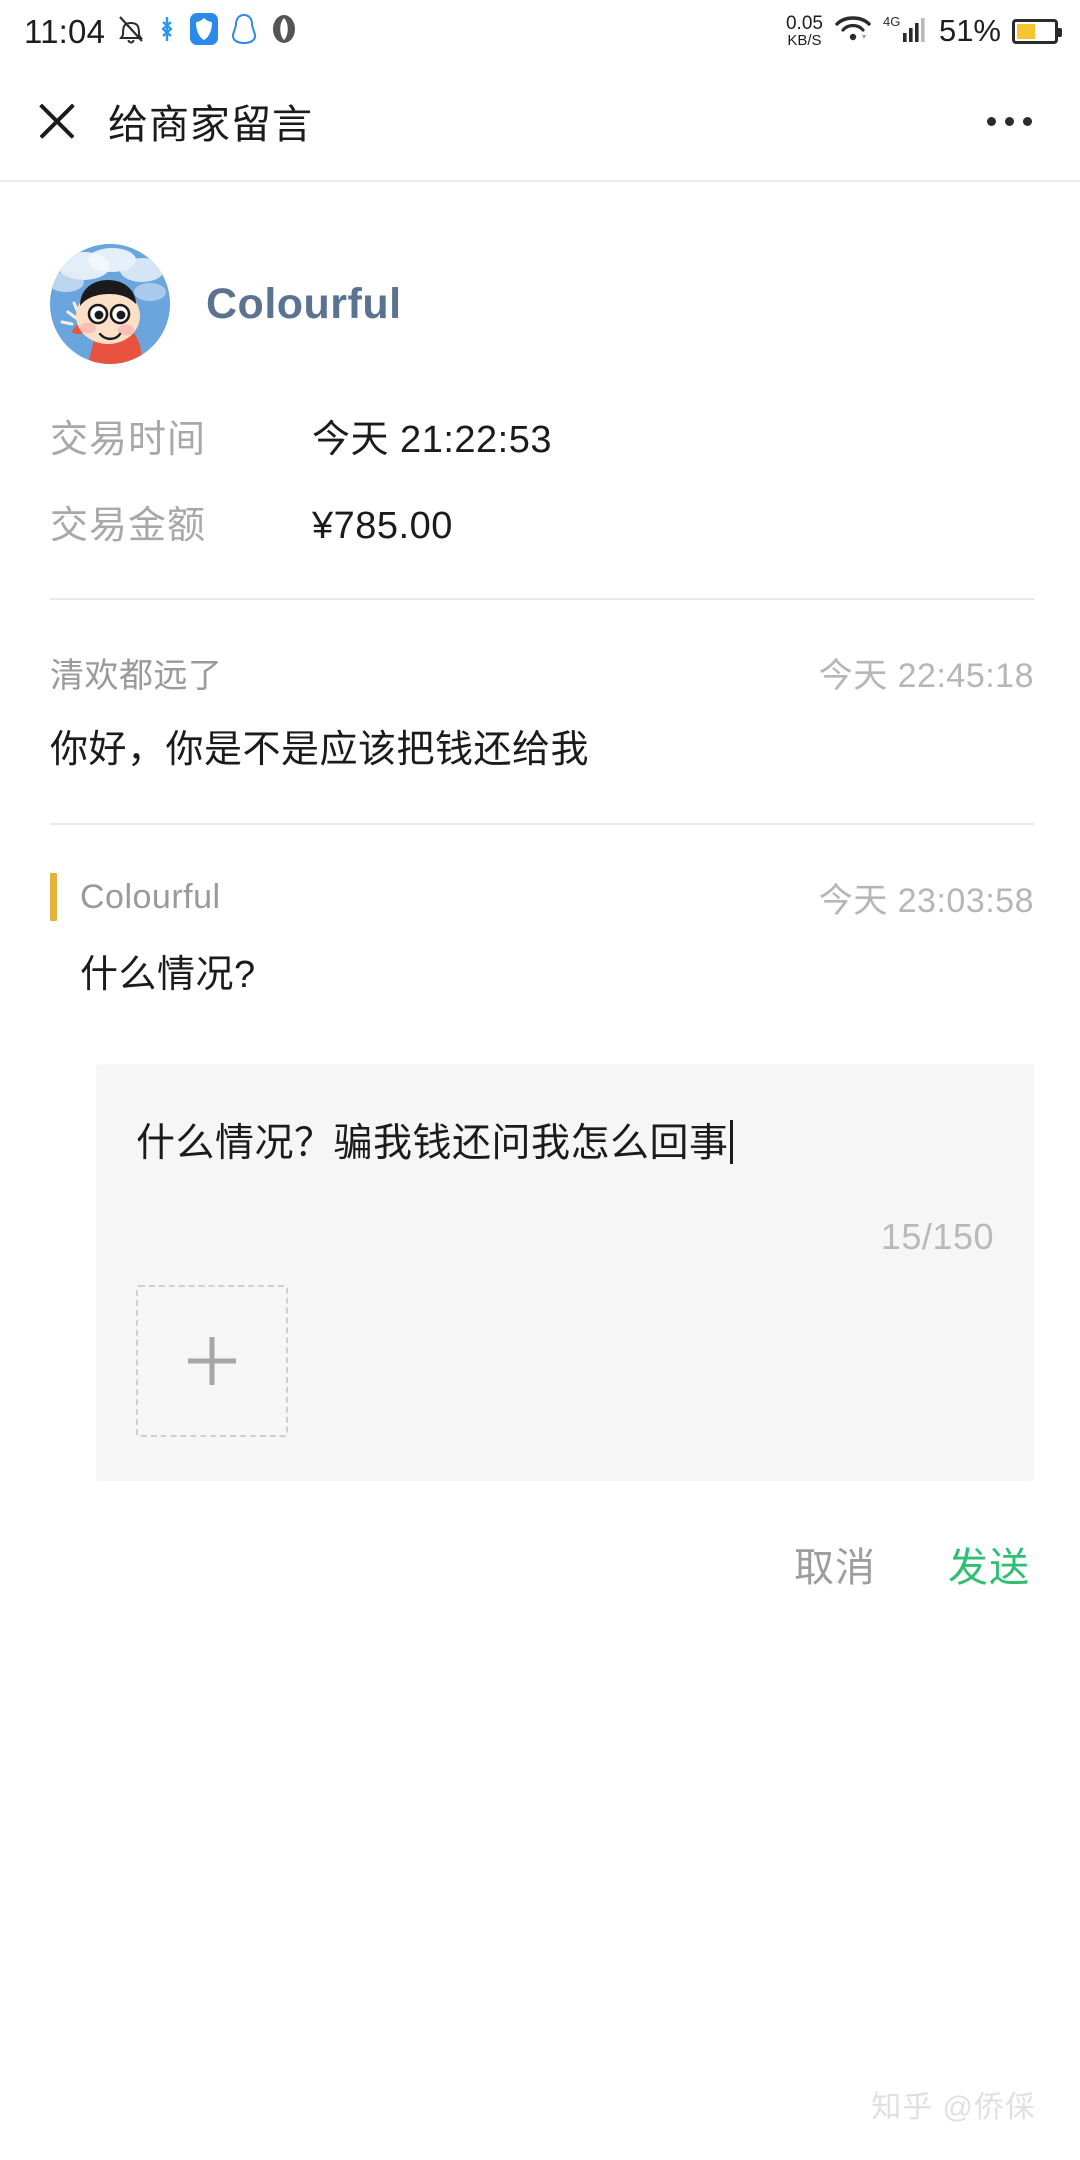  Describe the element at coordinates (542, 672) in the screenshot. I see `message-header: 清欢都远了 今天 22:45:18` at that location.